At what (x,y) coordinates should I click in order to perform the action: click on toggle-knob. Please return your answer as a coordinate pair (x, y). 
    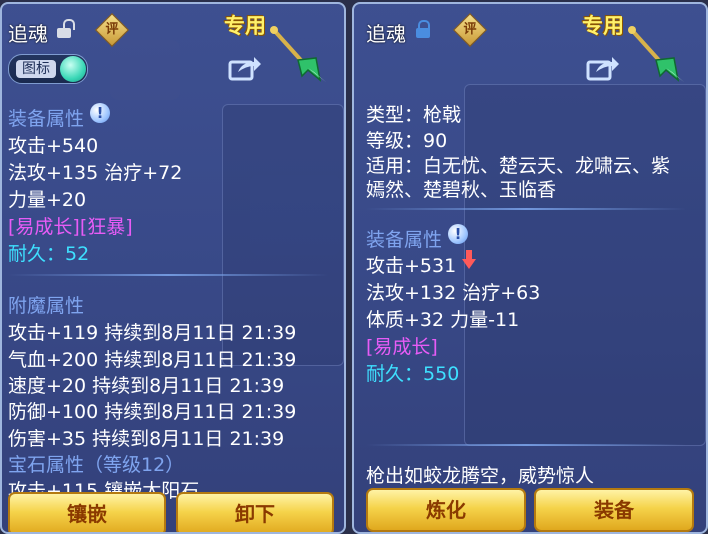
    Looking at the image, I should click on (73, 69).